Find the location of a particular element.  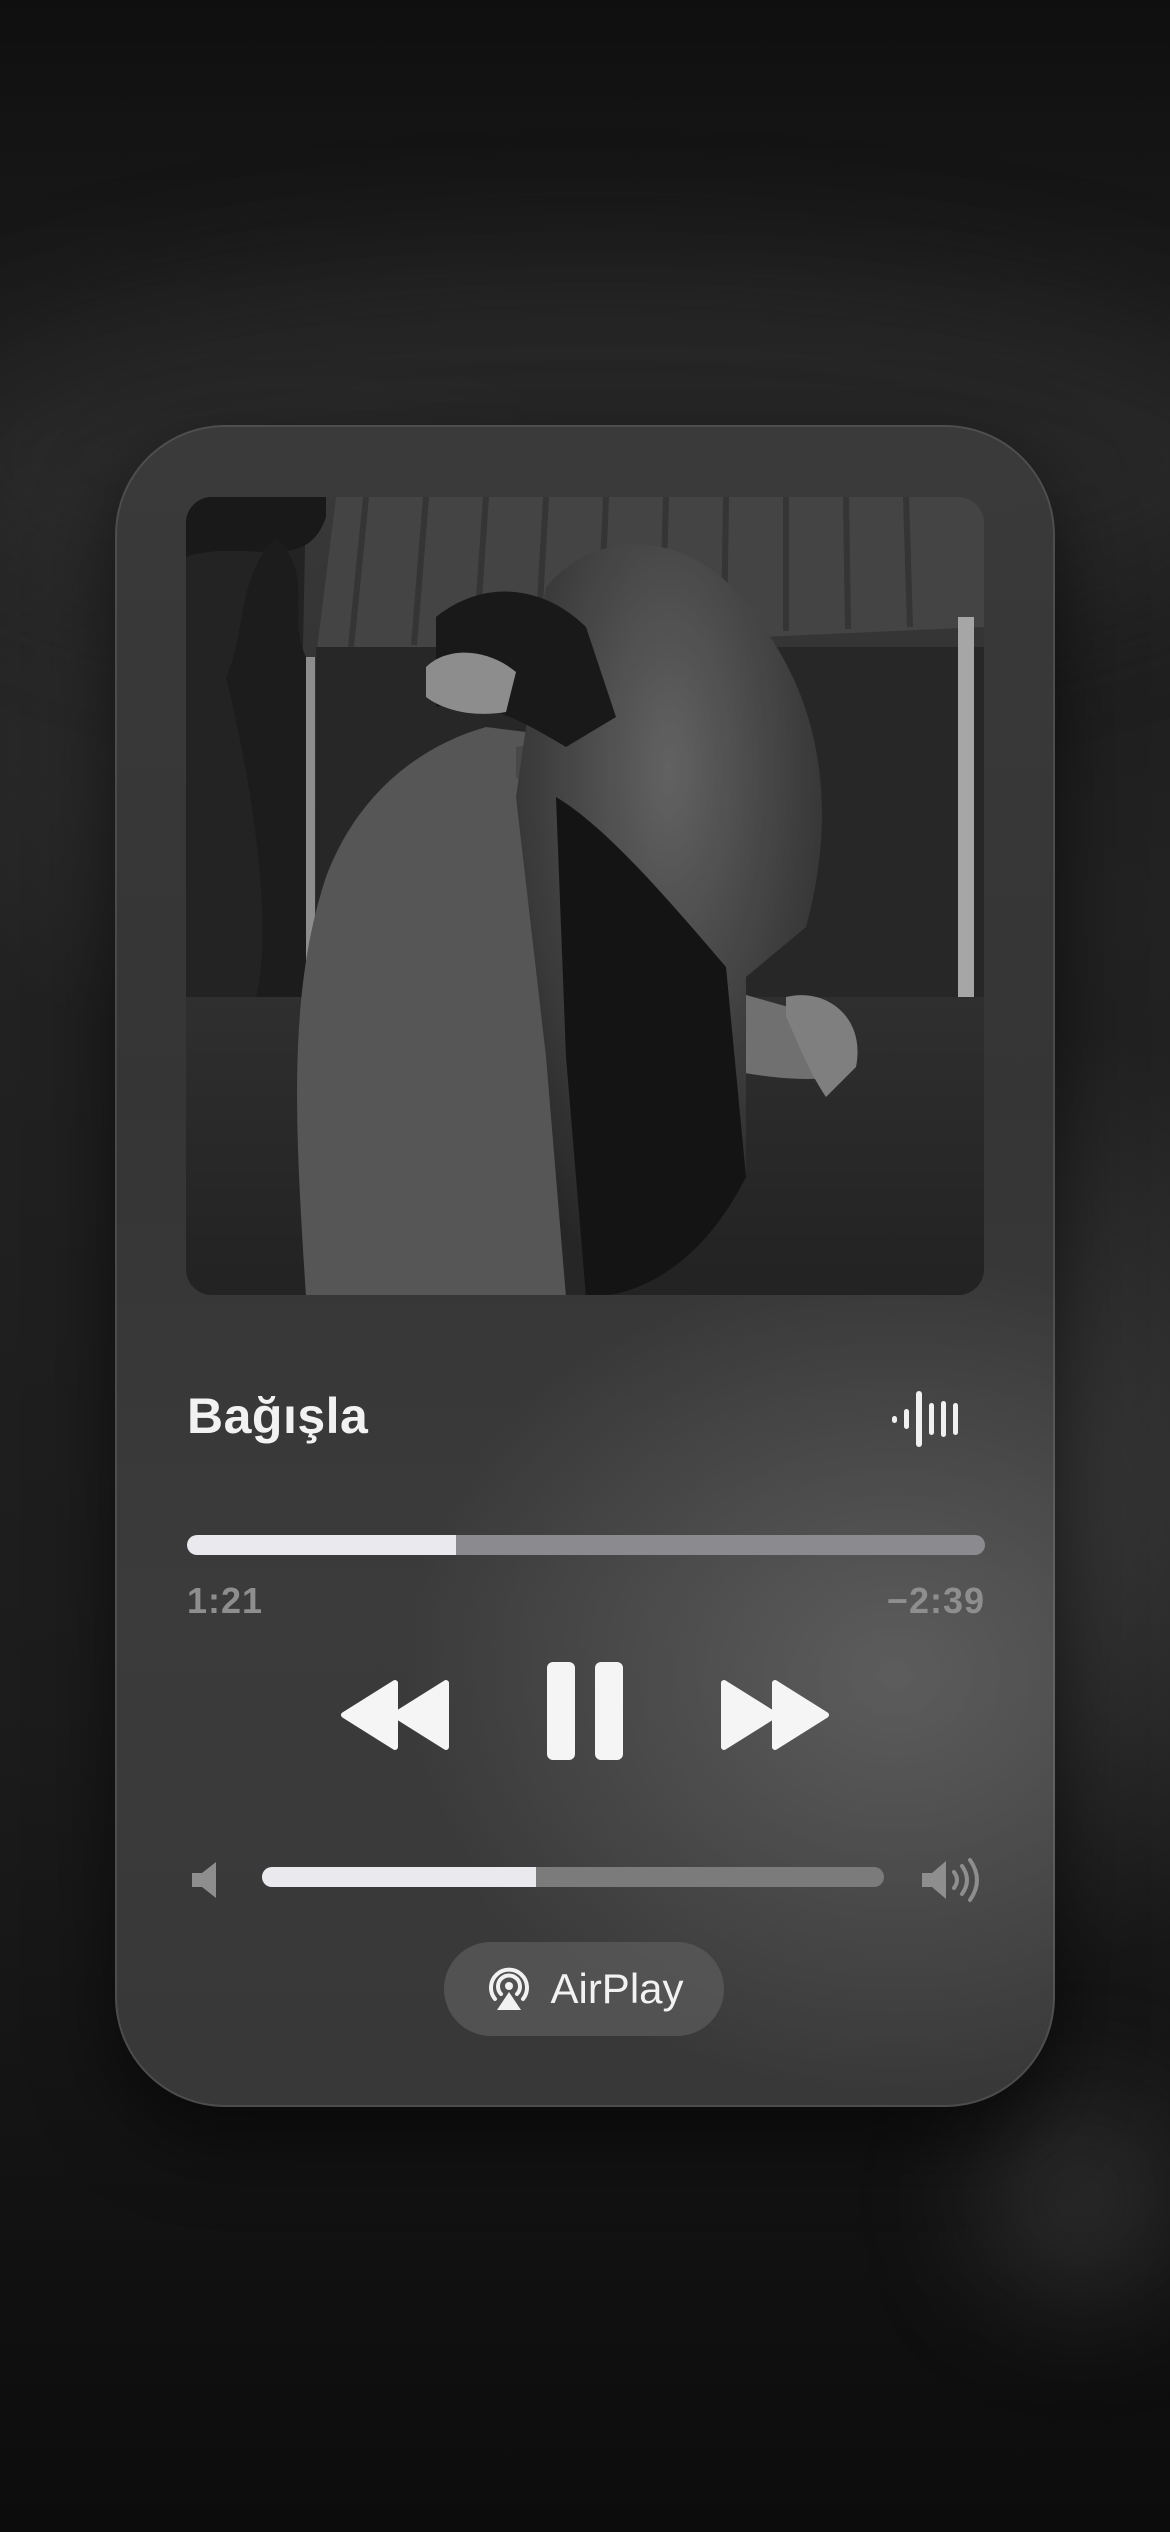

waveform-icon is located at coordinates (925, 1419).